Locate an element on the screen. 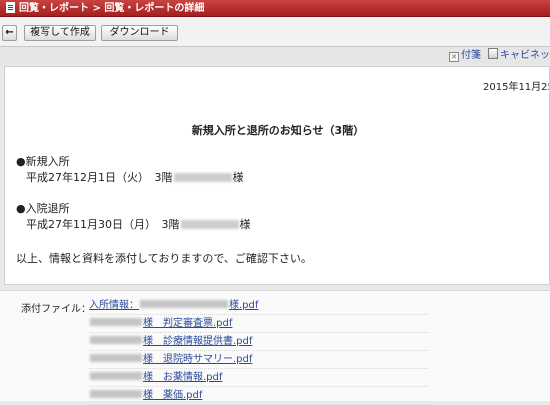 The width and height of the screenshot is (550, 405). section-admission-detail: 平成27年12月1日（火） 3階様 is located at coordinates (135, 177).